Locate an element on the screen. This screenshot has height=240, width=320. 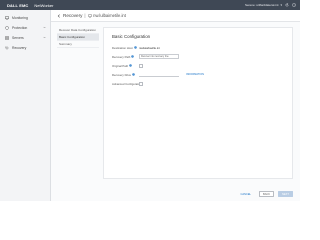
original-path-row: Original Path is located at coordinates (127, 65).